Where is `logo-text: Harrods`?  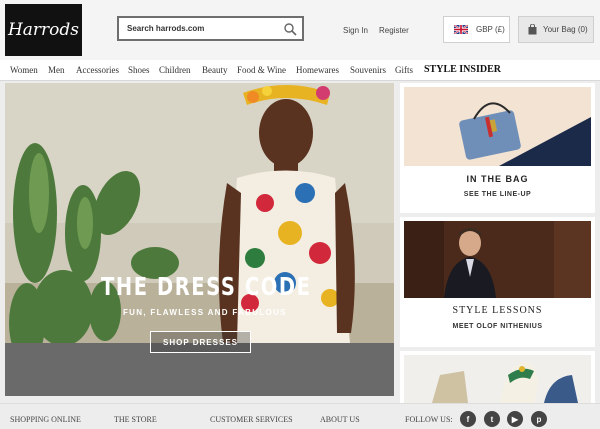 logo-text: Harrods is located at coordinates (43, 30).